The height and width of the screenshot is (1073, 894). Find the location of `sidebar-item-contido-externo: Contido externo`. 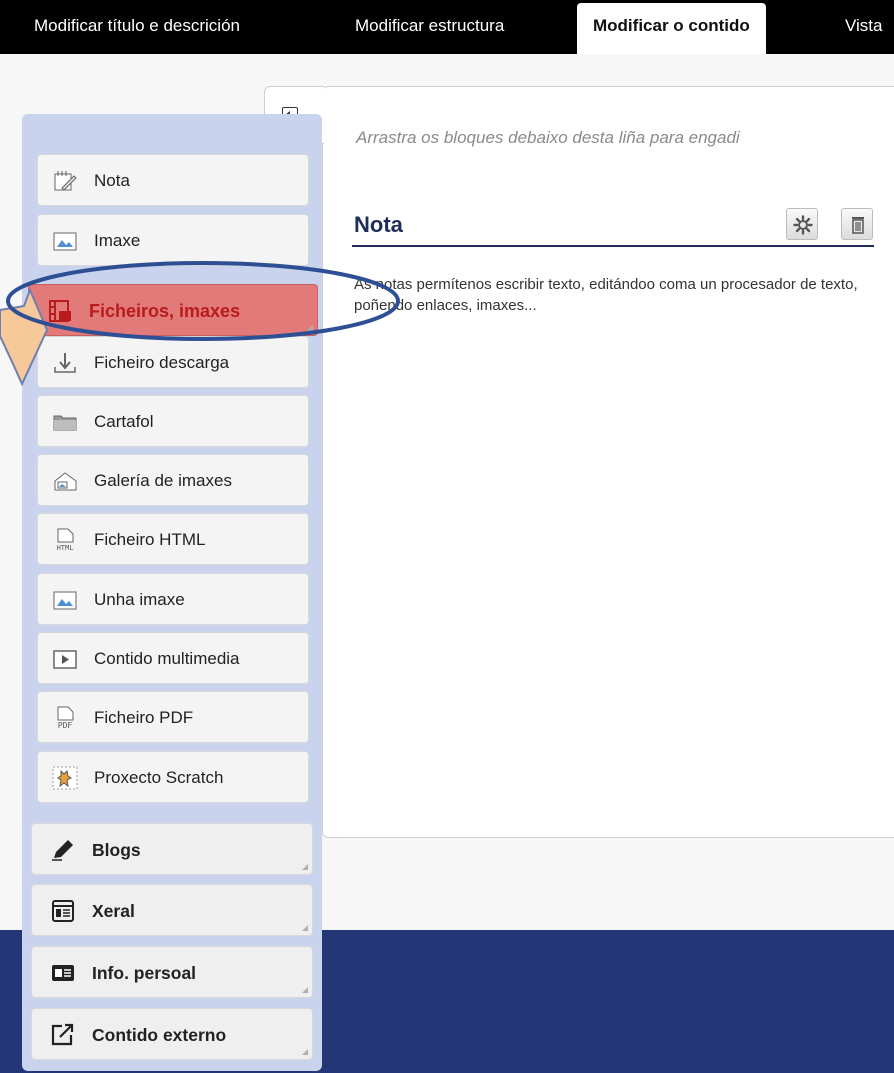

sidebar-item-contido-externo: Contido externo is located at coordinates (172, 1034).